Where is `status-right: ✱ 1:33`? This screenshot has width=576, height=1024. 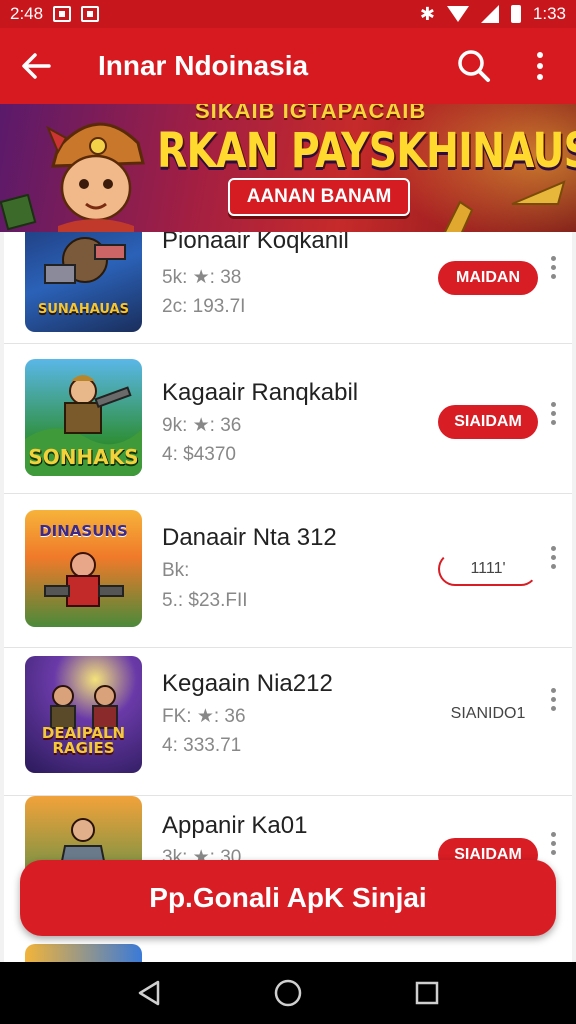 status-right: ✱ 1:33 is located at coordinates (493, 14).